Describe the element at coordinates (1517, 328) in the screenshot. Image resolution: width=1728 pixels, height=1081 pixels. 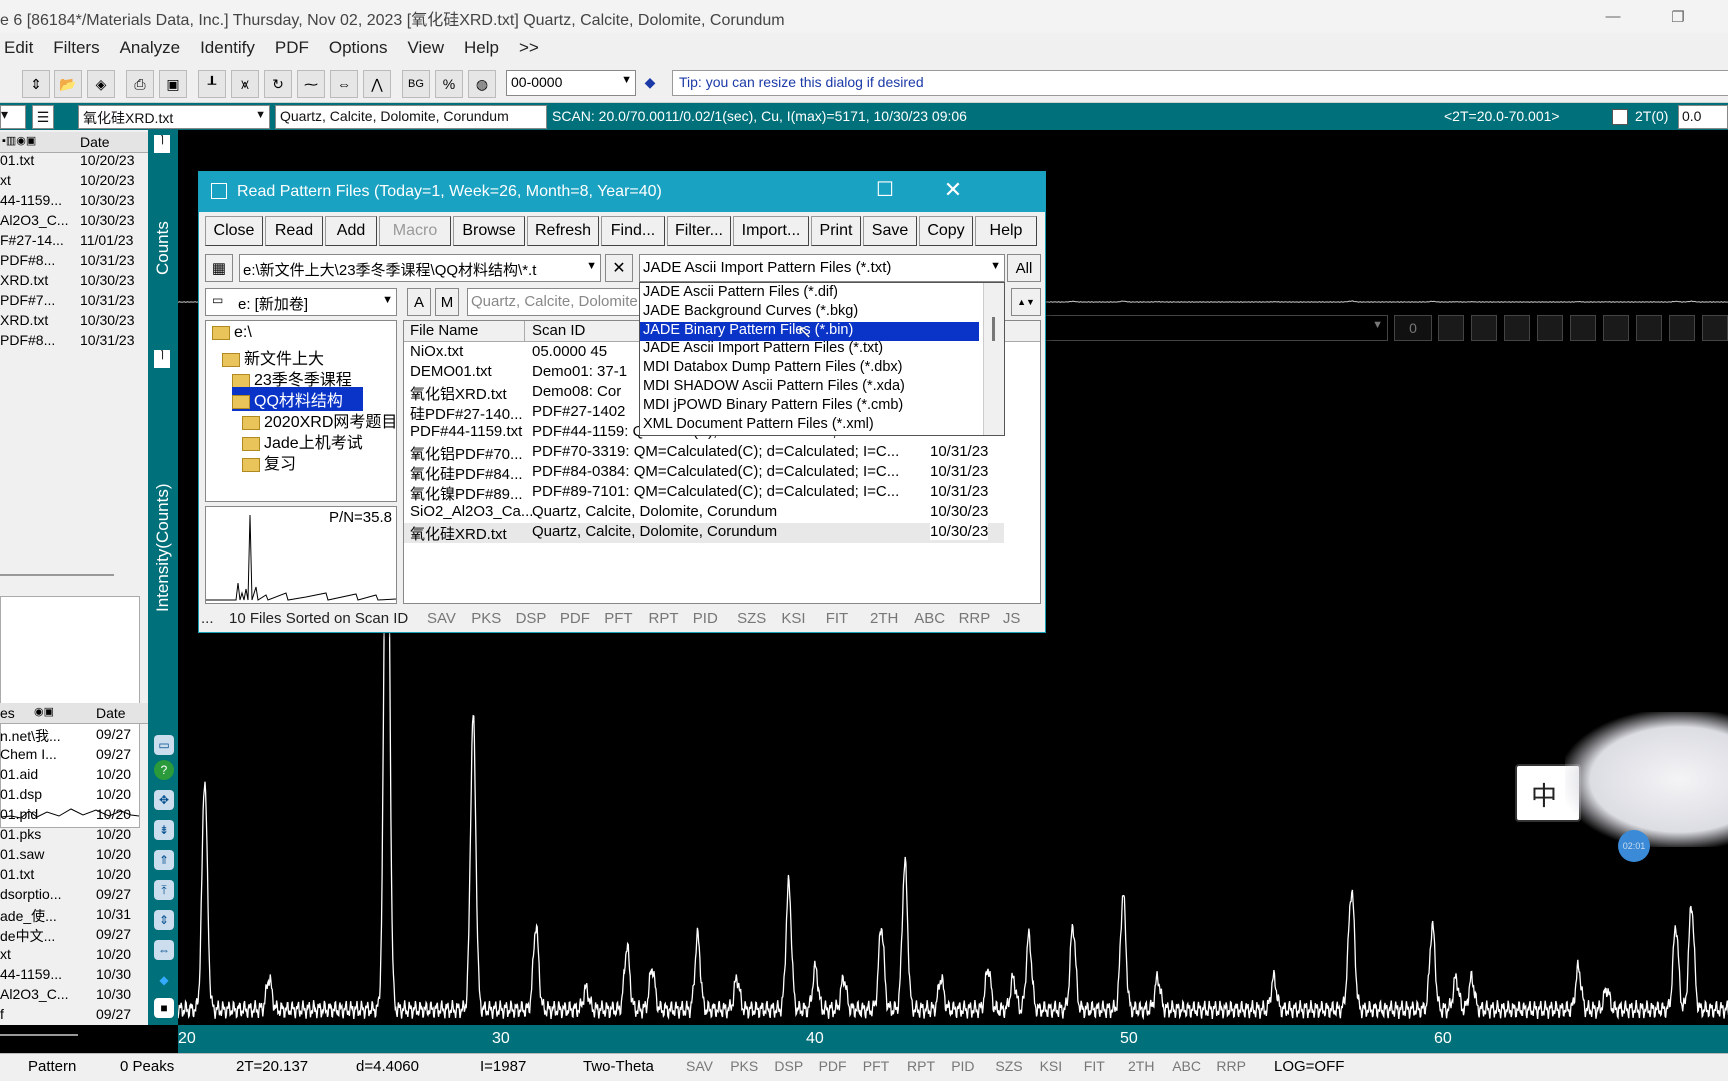
I see `right-arrow-icon` at that location.